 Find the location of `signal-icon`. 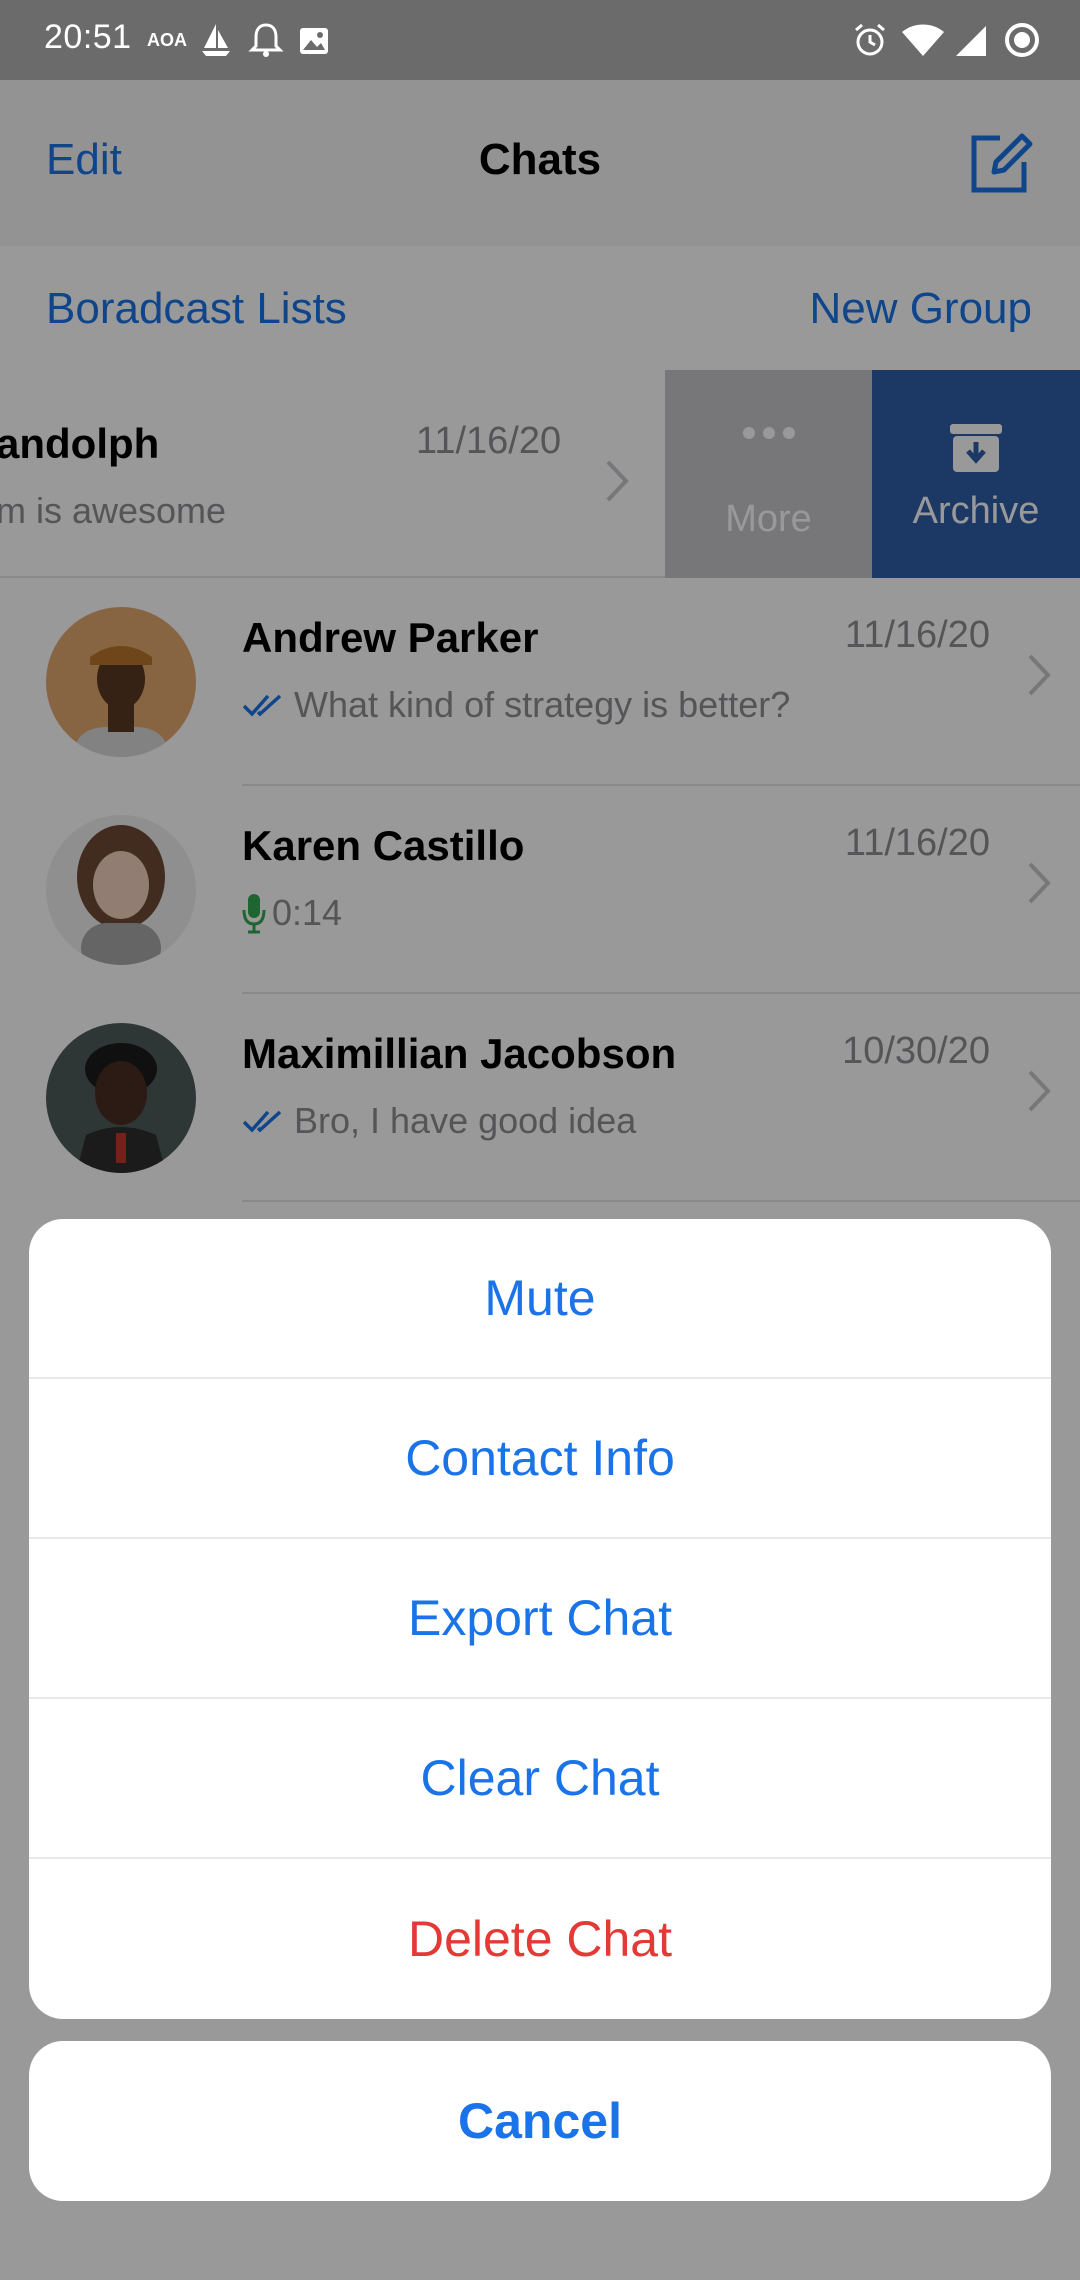

signal-icon is located at coordinates (971, 41).